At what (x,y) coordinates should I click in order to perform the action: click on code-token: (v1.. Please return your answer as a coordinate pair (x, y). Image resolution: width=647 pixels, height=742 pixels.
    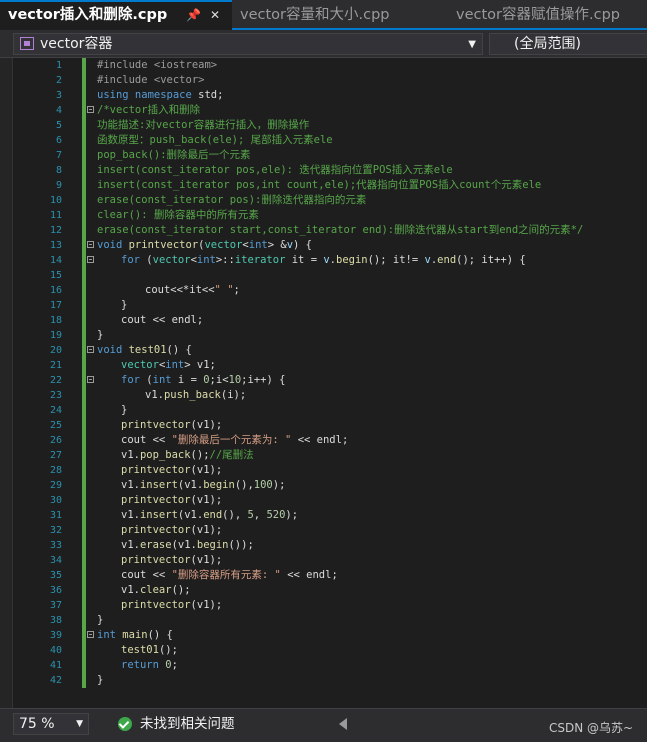
    Looking at the image, I should click on (190, 485).